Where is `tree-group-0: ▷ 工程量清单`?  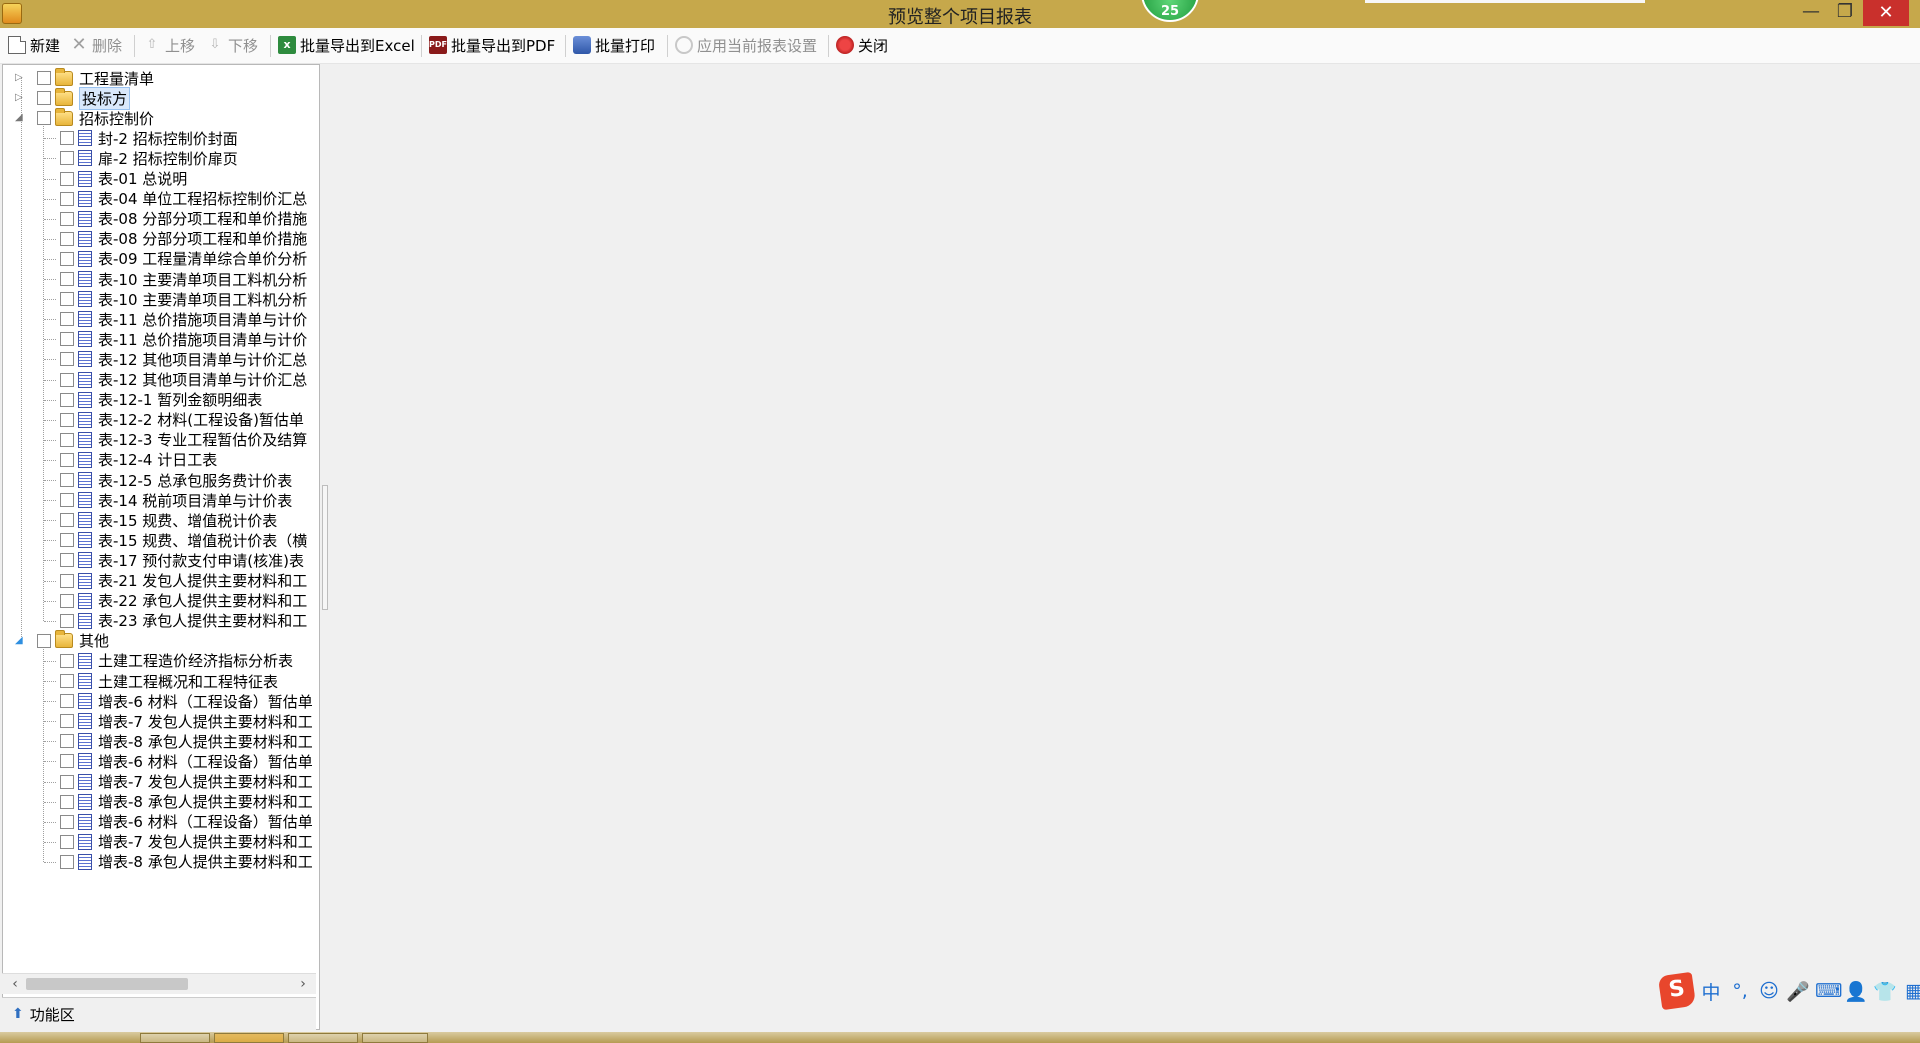
tree-group-0: ▷ 工程量清单 is located at coordinates (78, 77).